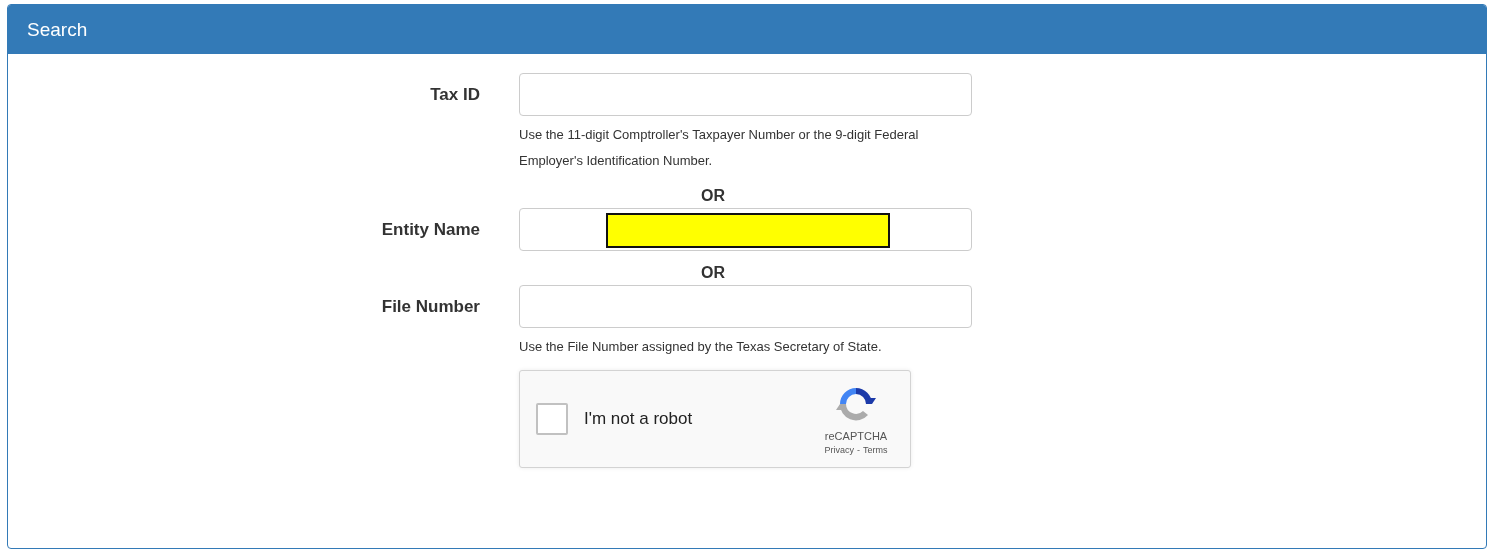 The height and width of the screenshot is (552, 1494). What do you see at coordinates (430, 307) in the screenshot?
I see `field-label: File Number` at bounding box center [430, 307].